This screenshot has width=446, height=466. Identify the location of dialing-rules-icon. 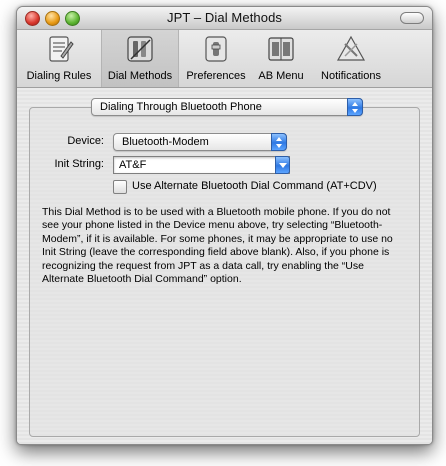
(61, 49).